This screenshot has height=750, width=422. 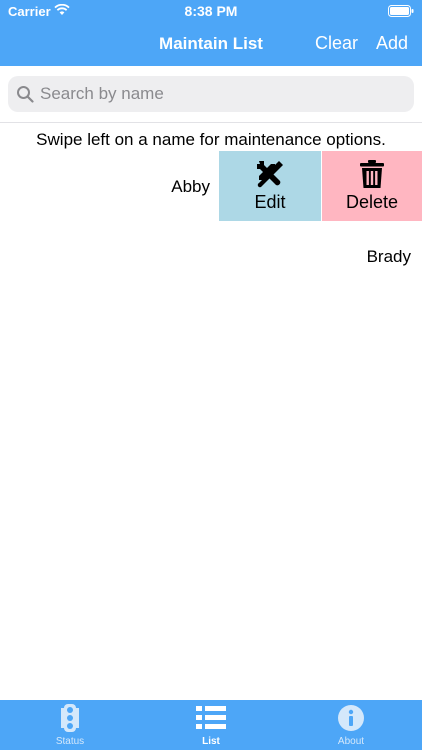 I want to click on tab-list: List, so click(x=211, y=725).